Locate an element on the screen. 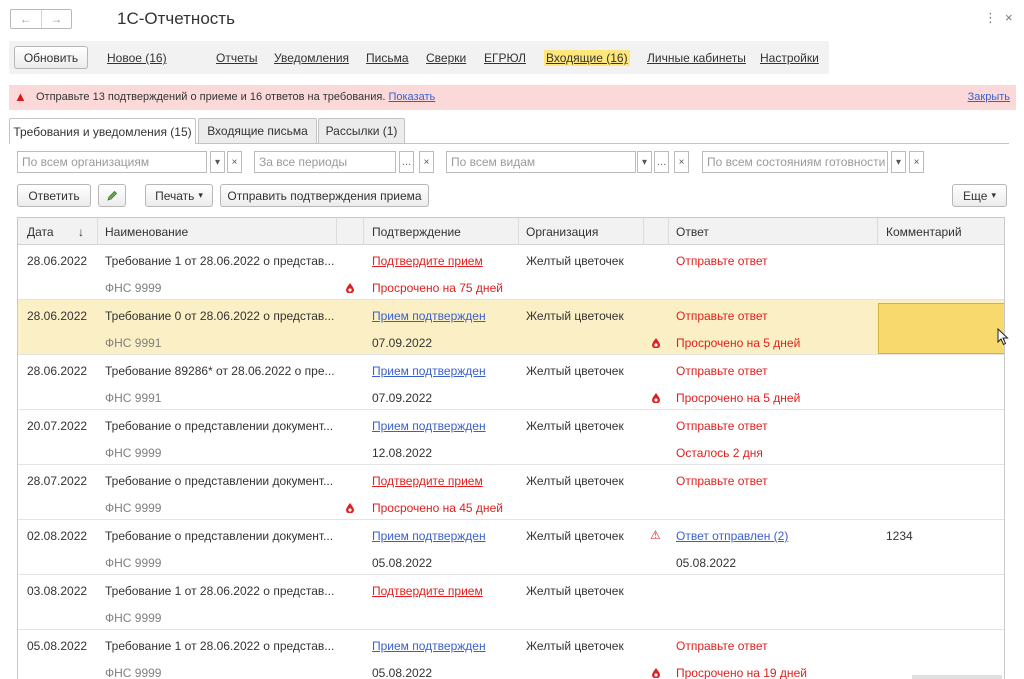 The width and height of the screenshot is (1024, 679). column-date: Дата is located at coordinates (40, 232).